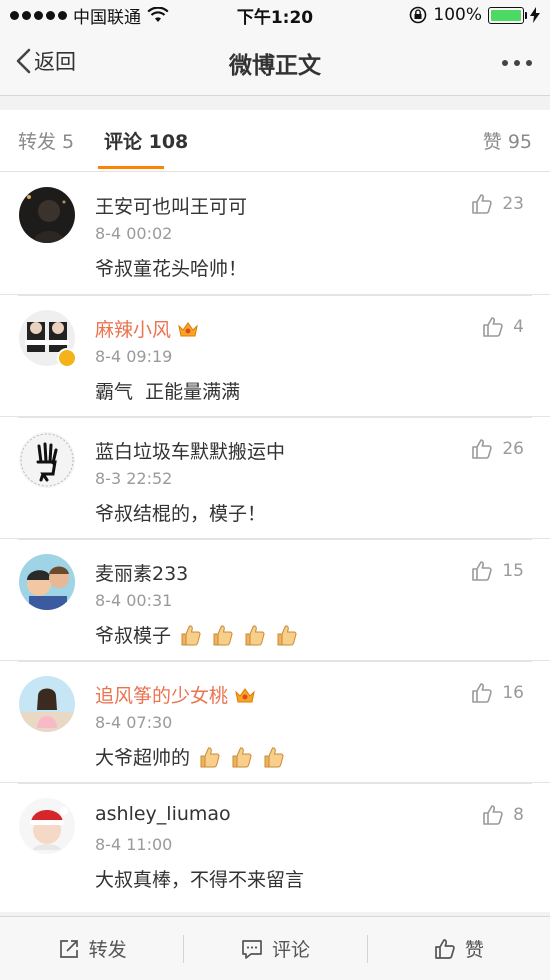 This screenshot has height=980, width=550. I want to click on comment-text: 爷叔模子, so click(197, 634).